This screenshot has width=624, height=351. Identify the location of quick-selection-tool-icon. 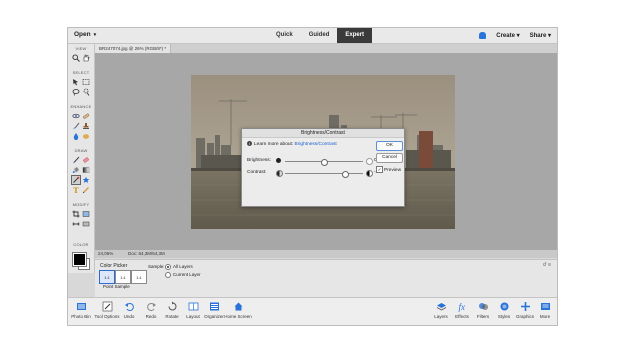
(86, 92).